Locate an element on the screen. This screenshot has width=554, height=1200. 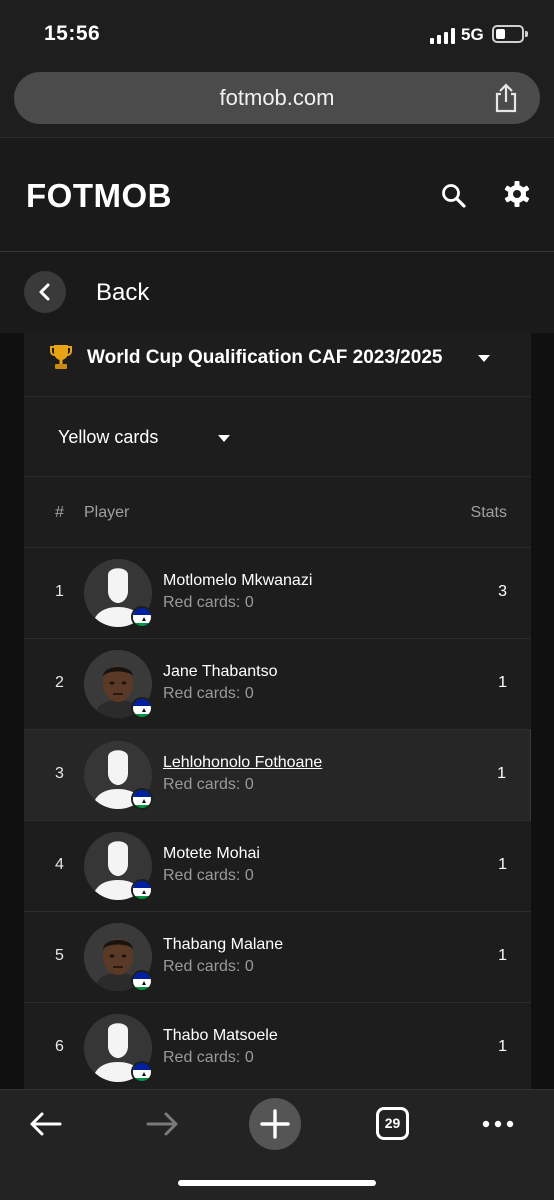
player-header: Player is located at coordinates (107, 512).